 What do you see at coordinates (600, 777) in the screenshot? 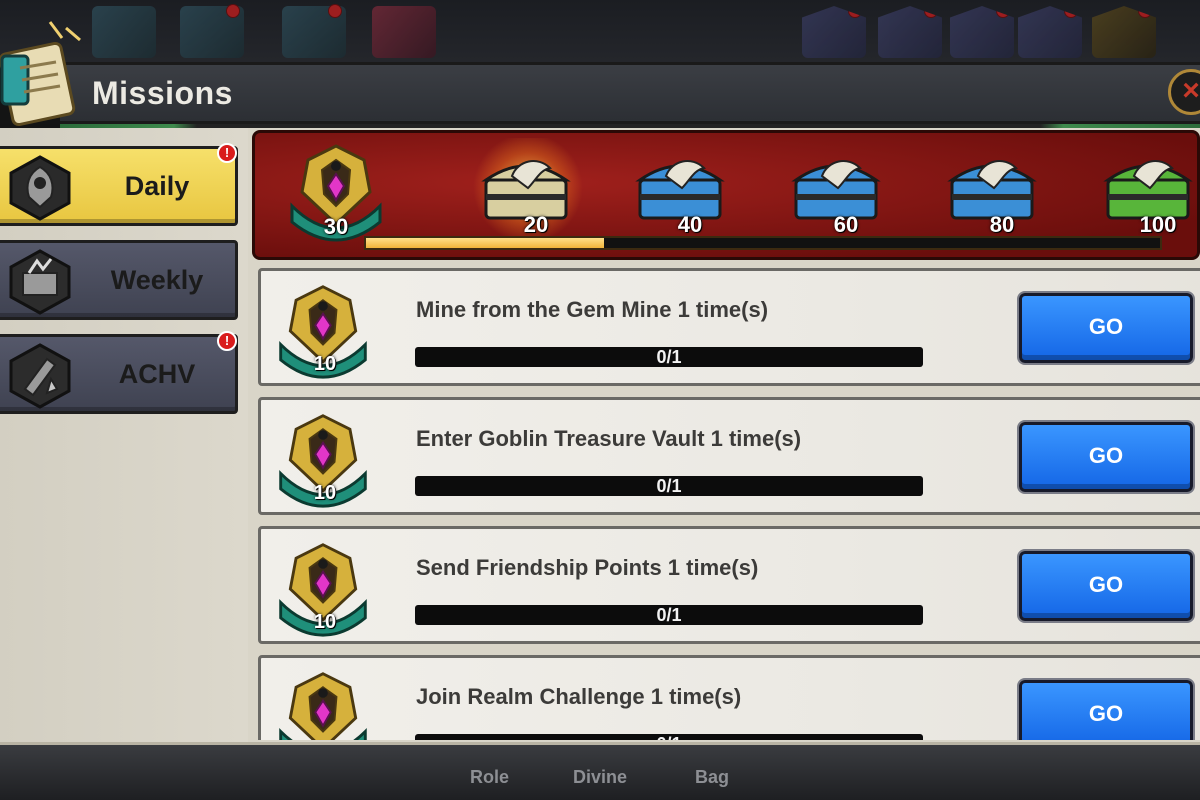
I see `nav-divine: Divine` at bounding box center [600, 777].